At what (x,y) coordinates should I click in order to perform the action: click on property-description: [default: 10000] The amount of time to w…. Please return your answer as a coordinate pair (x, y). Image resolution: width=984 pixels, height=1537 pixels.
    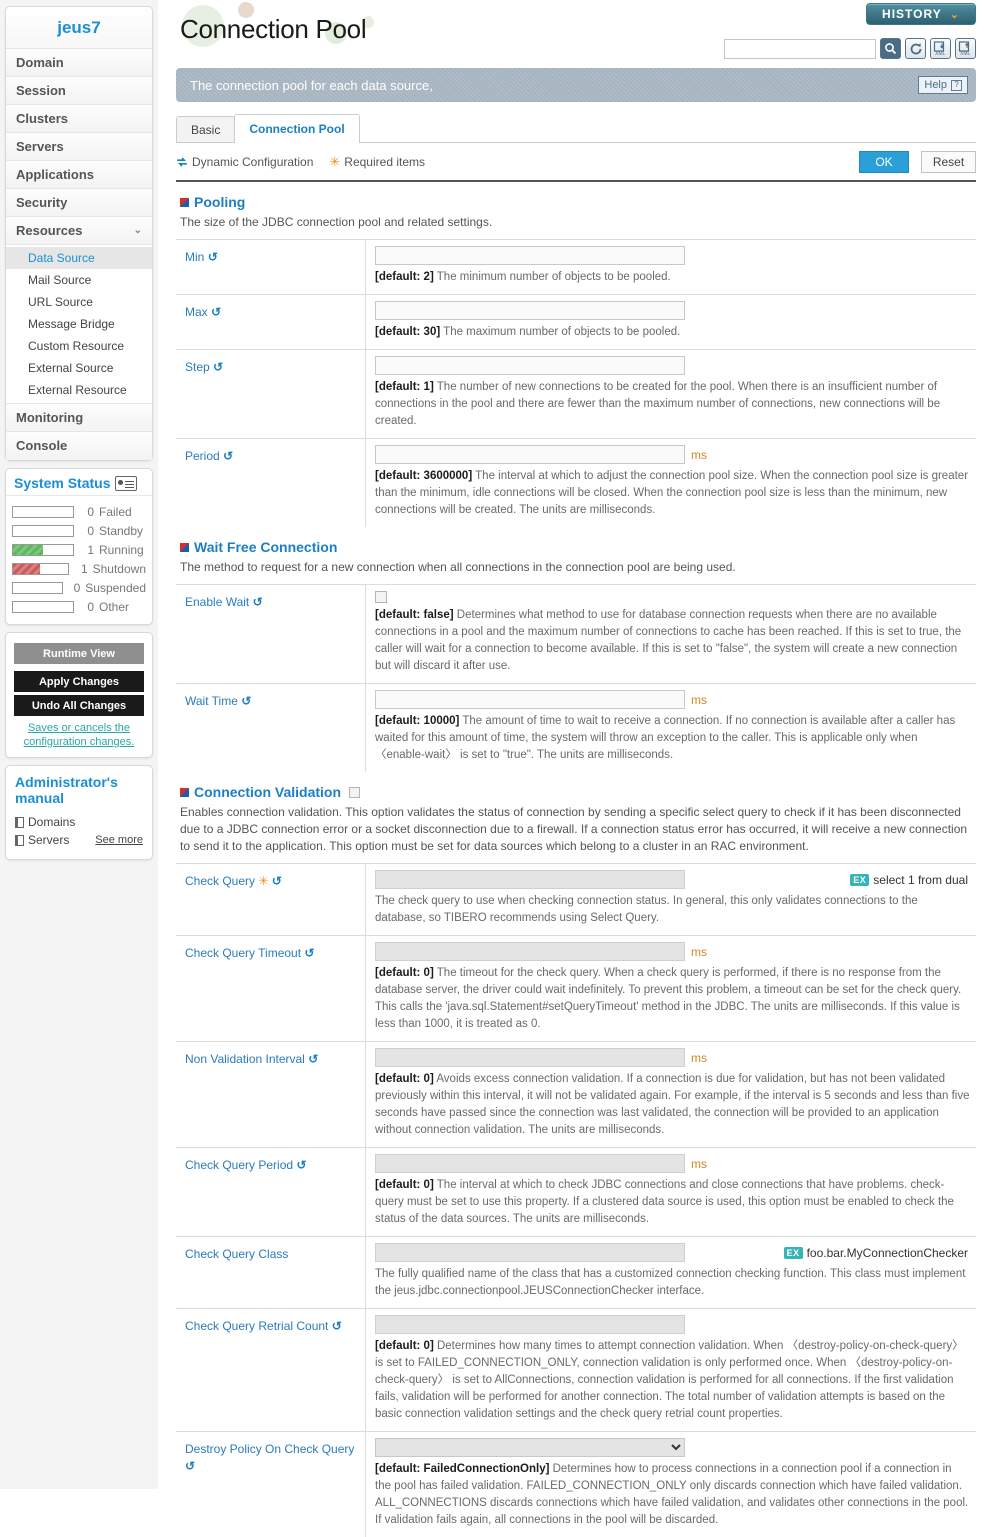
    Looking at the image, I should click on (672, 738).